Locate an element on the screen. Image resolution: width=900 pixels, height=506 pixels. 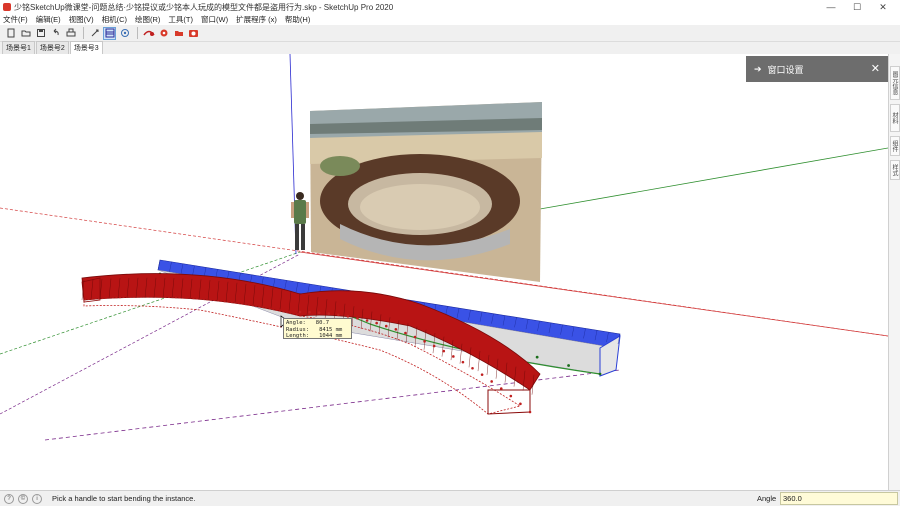
window-settings-panel: ➔ 窗口设置 ✕ is located at coordinates (817, 69).